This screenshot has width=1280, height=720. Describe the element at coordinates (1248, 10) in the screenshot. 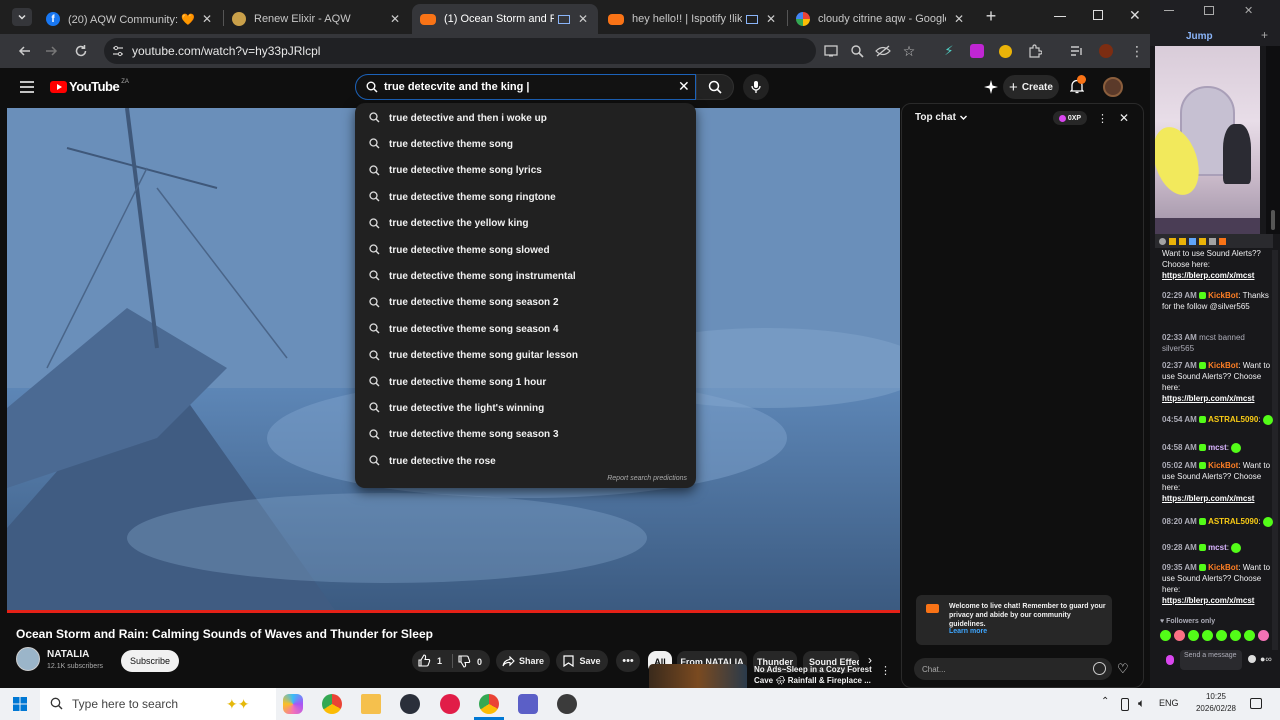

I see `popout-close-button: ✕` at that location.